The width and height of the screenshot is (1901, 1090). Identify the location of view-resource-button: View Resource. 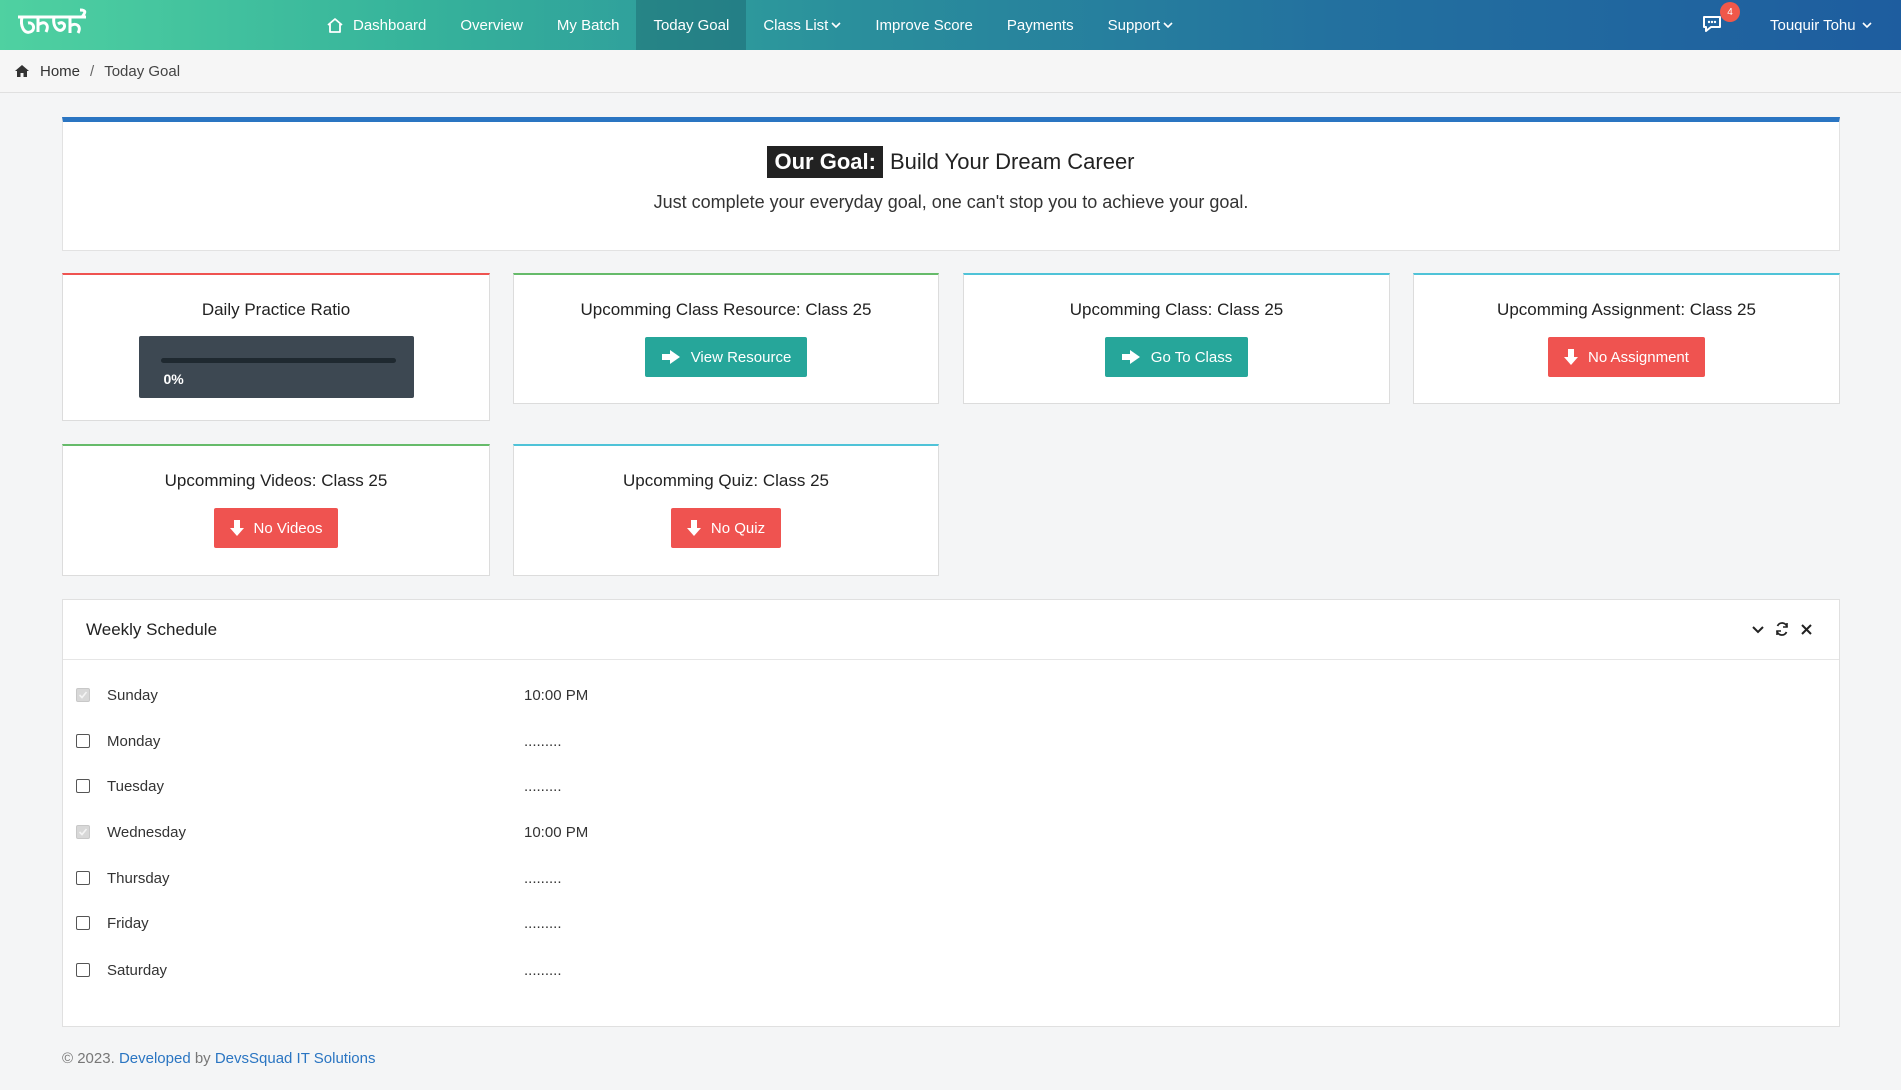
(726, 357).